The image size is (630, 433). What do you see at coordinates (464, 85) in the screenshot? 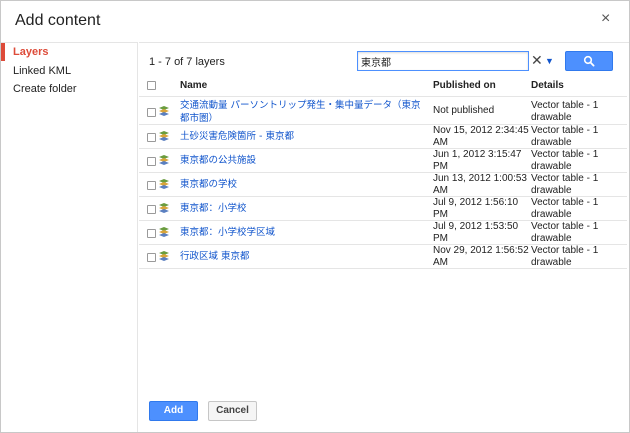
I see `column-header-published: Published on` at bounding box center [464, 85].